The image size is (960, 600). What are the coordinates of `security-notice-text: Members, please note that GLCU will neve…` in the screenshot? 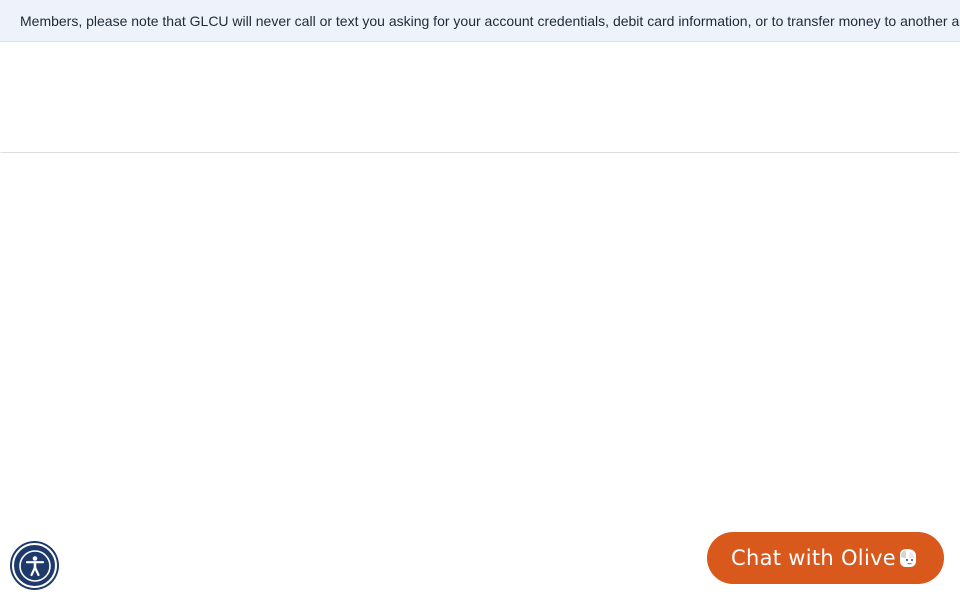 It's located at (490, 21).